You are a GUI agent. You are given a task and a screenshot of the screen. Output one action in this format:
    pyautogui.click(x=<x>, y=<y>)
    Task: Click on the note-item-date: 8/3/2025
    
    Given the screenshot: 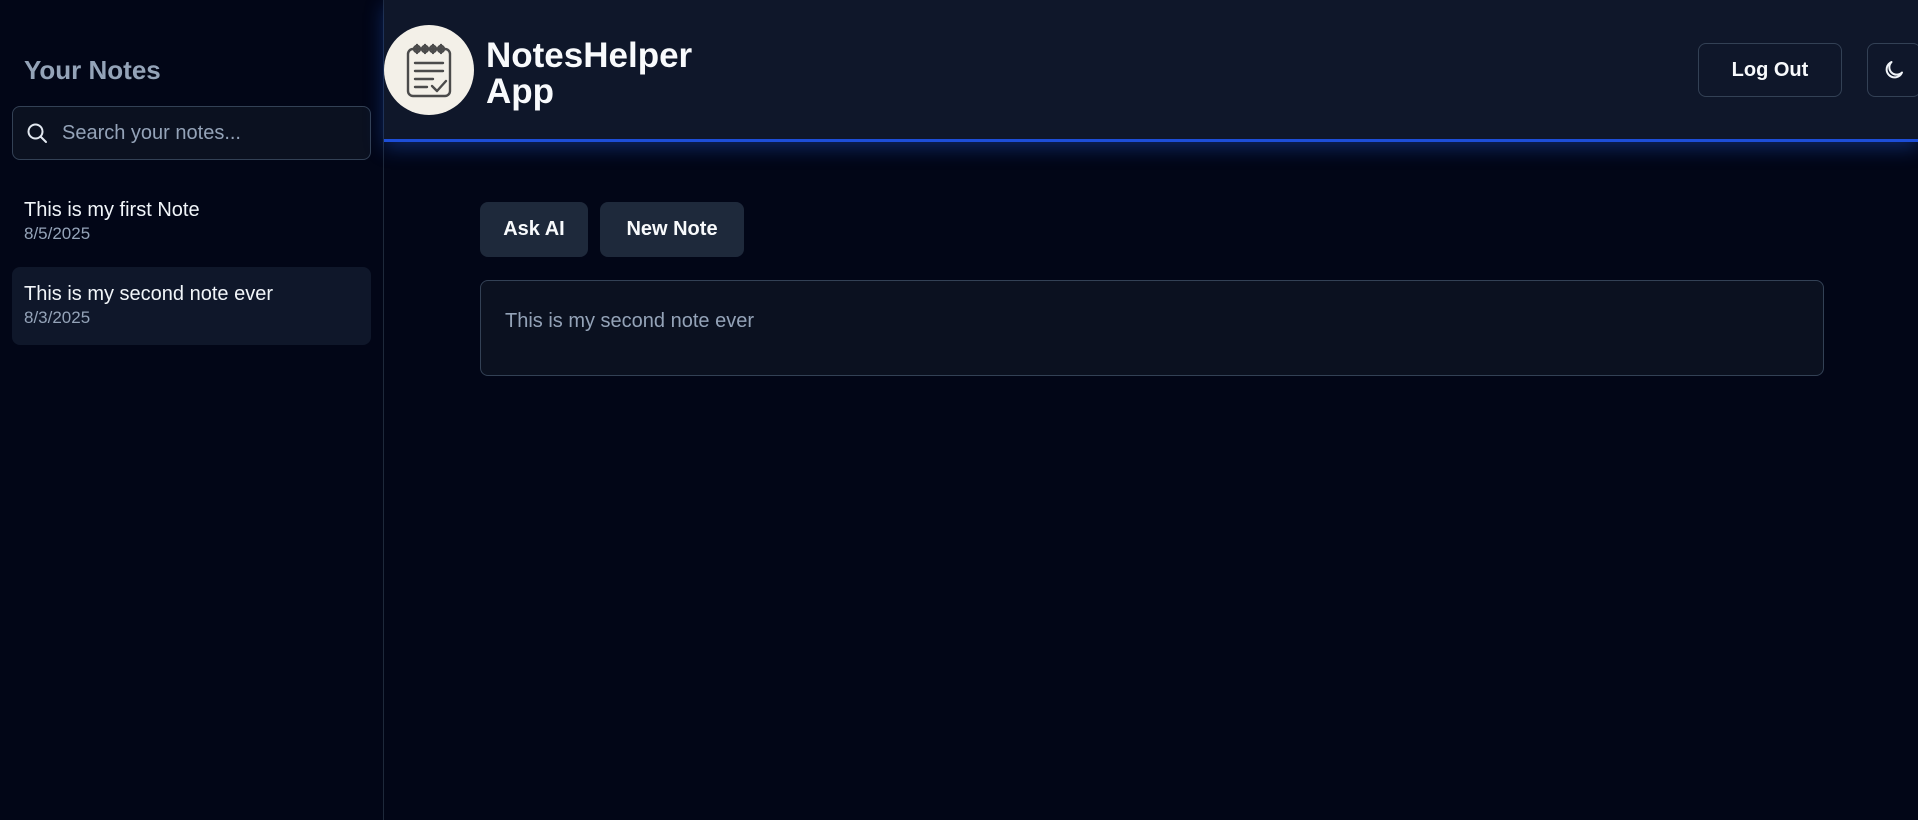 What is the action you would take?
    pyautogui.click(x=57, y=317)
    